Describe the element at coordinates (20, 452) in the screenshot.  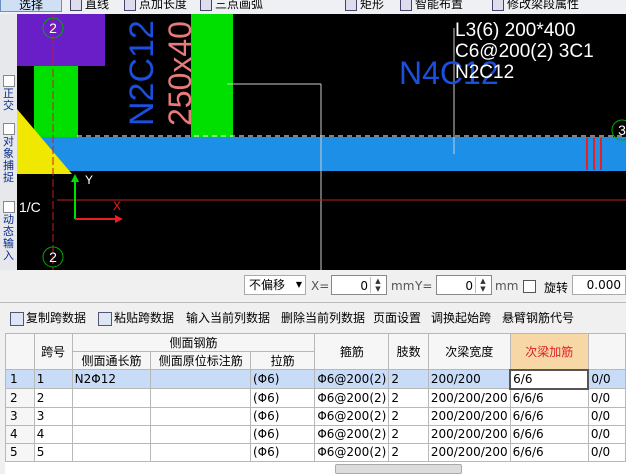
I see `row-number: 5` at that location.